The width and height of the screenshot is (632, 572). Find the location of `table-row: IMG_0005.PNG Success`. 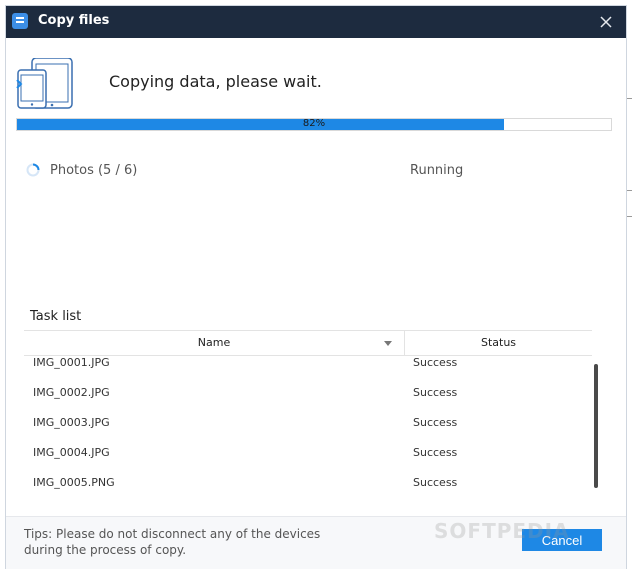

table-row: IMG_0005.PNG Success is located at coordinates (308, 481).